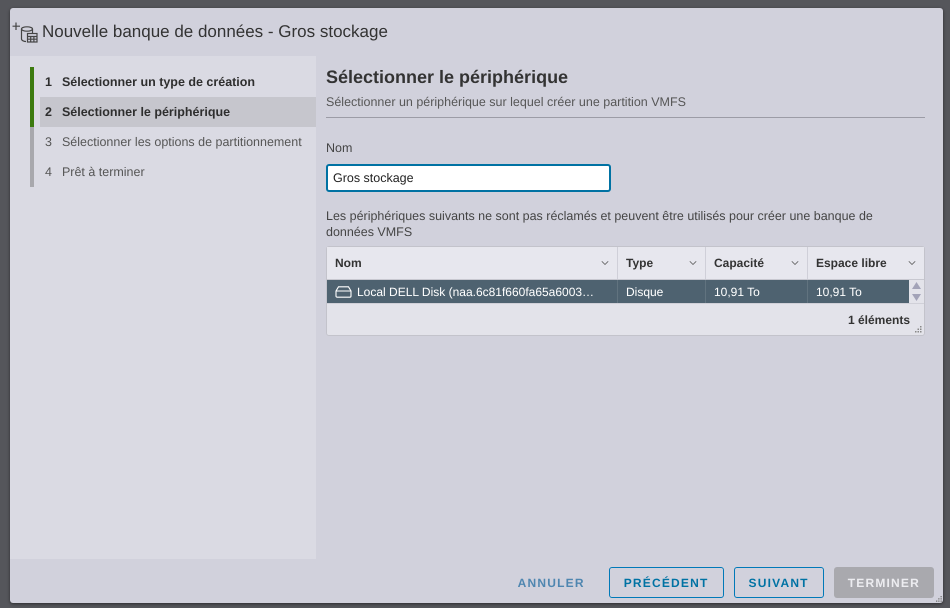 The image size is (950, 608). I want to click on page-heading: Sélectionner le périphérique, so click(447, 77).